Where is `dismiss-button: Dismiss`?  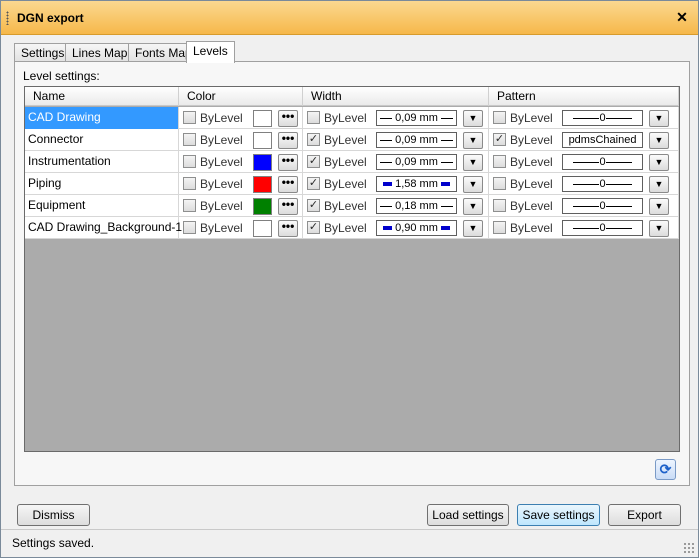 dismiss-button: Dismiss is located at coordinates (53, 515).